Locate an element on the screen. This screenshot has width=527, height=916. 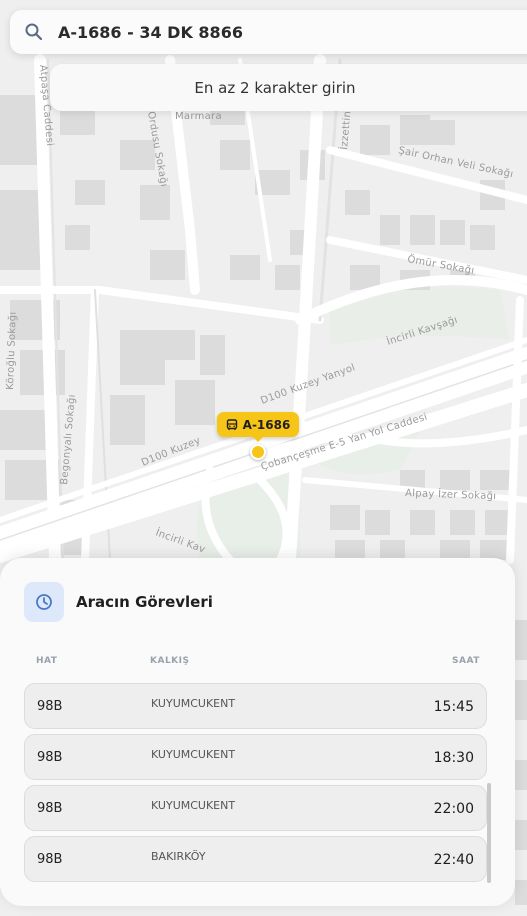
clock-icon is located at coordinates (44, 602).